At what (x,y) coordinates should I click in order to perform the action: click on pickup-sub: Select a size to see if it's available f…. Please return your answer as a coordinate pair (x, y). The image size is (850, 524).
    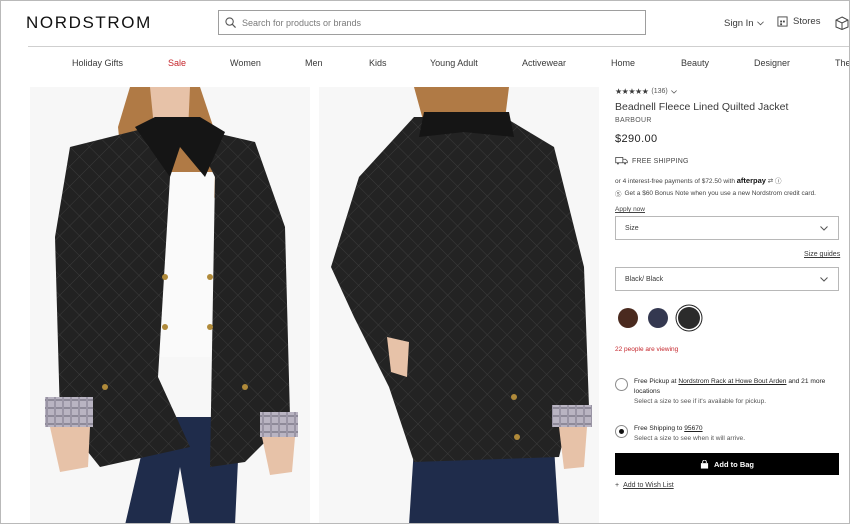
    Looking at the image, I should click on (700, 401).